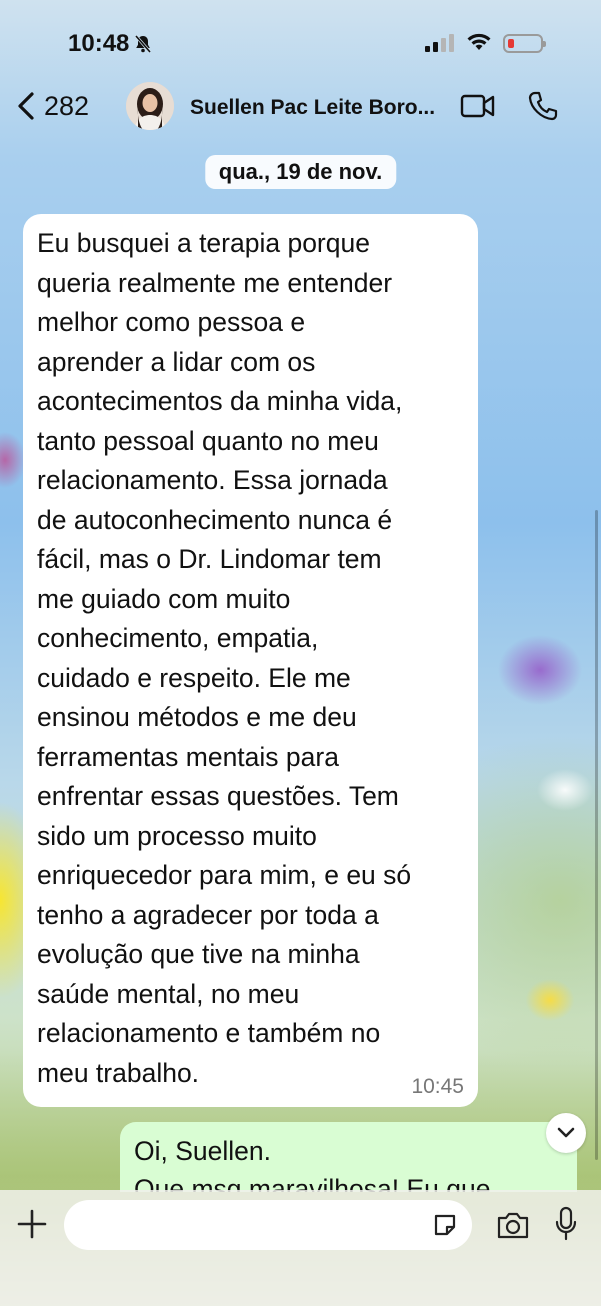 Image resolution: width=601 pixels, height=1306 pixels. Describe the element at coordinates (596, 835) in the screenshot. I see `scrollbar` at that location.